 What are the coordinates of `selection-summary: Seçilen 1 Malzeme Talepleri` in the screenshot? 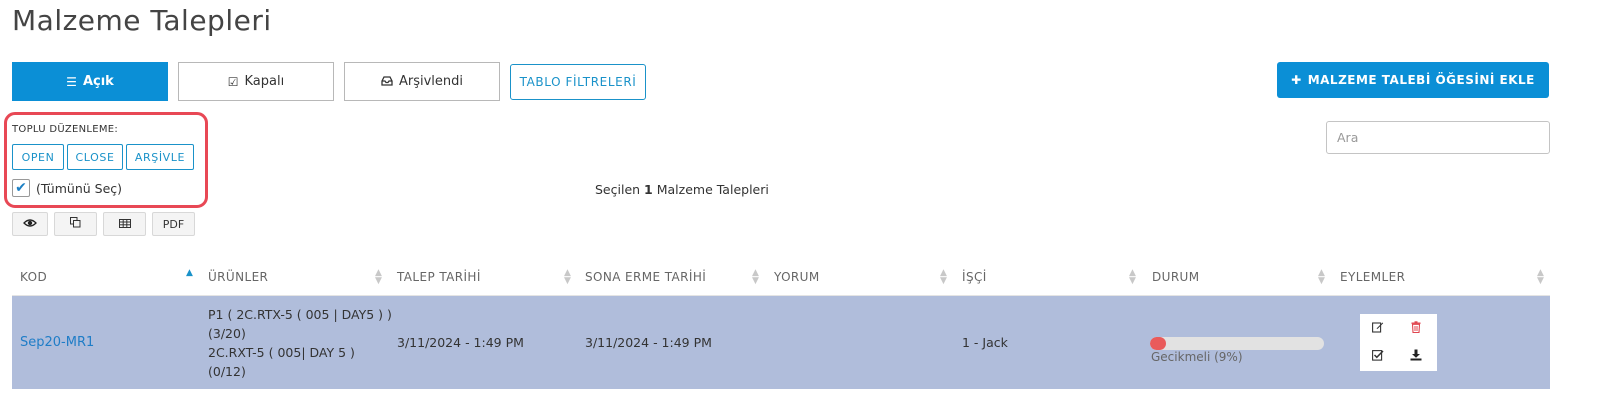 It's located at (682, 189).